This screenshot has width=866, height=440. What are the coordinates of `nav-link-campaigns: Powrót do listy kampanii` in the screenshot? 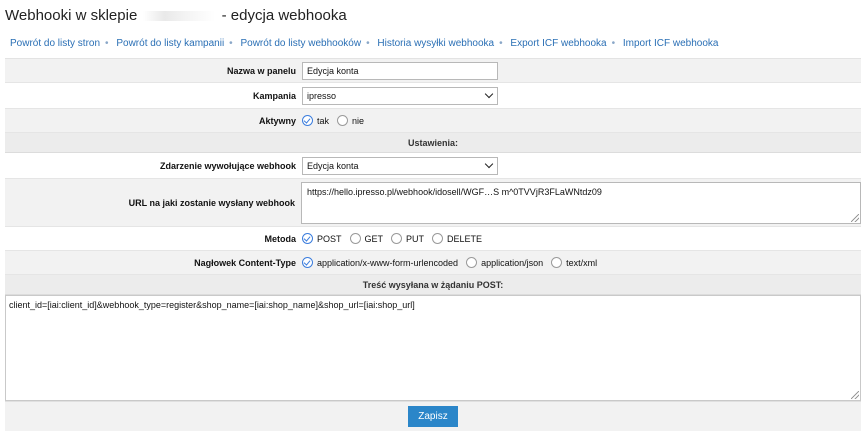 It's located at (170, 43).